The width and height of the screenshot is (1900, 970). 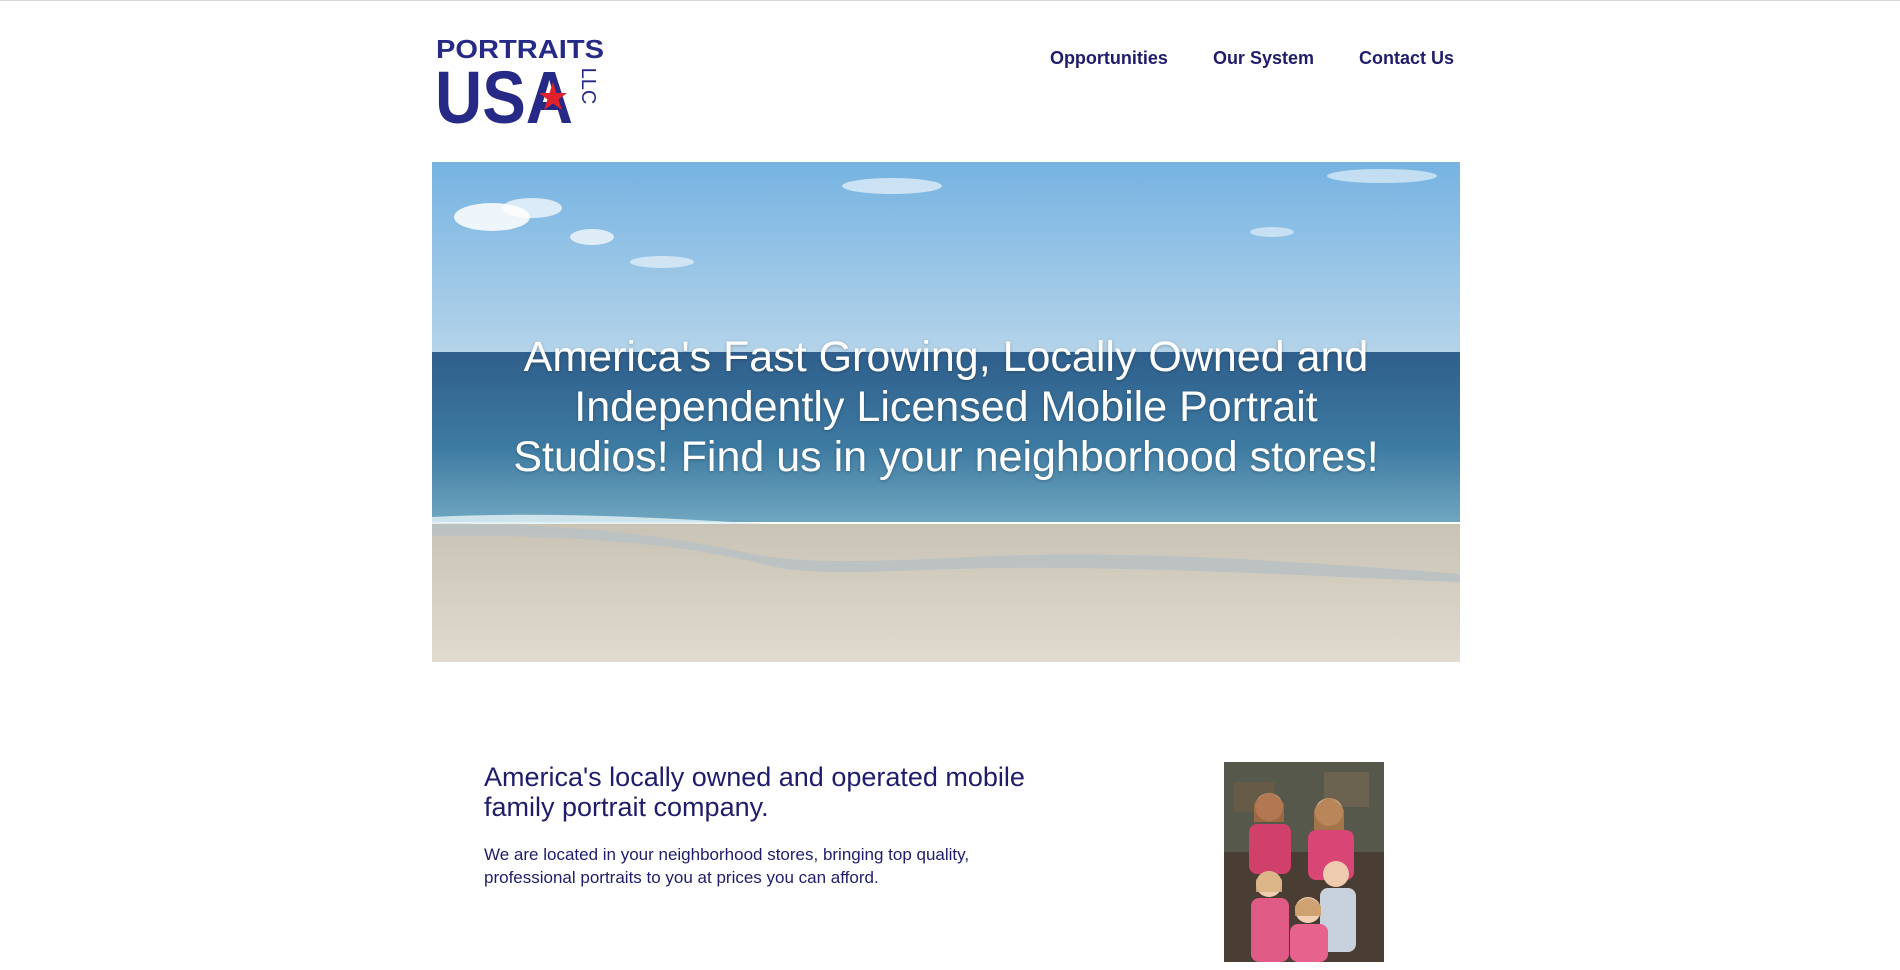 I want to click on main-nav: Opportunities Our System Contact Us, so click(x=1252, y=58).